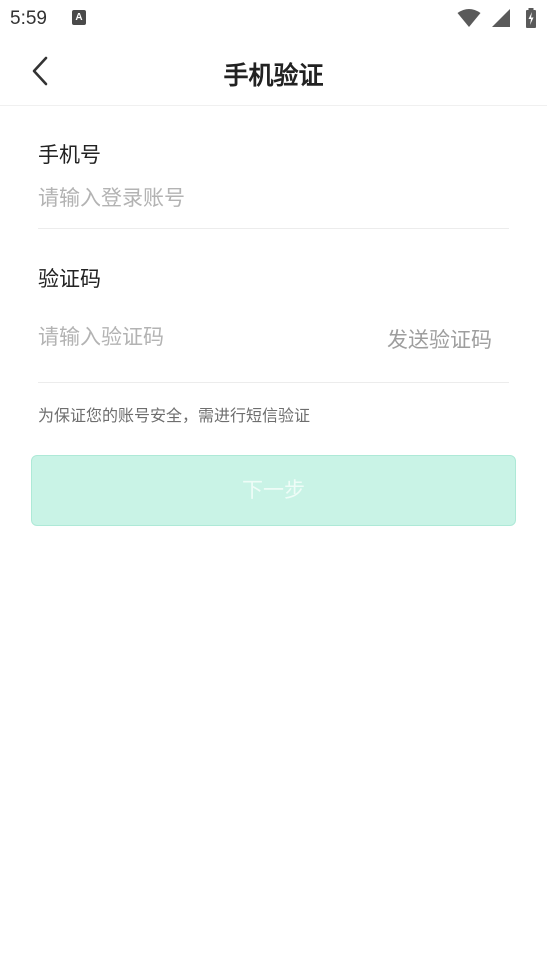 The image size is (547, 974). Describe the element at coordinates (174, 415) in the screenshot. I see `security-hint: 为保证您的账号安全，需进行短信验证` at that location.